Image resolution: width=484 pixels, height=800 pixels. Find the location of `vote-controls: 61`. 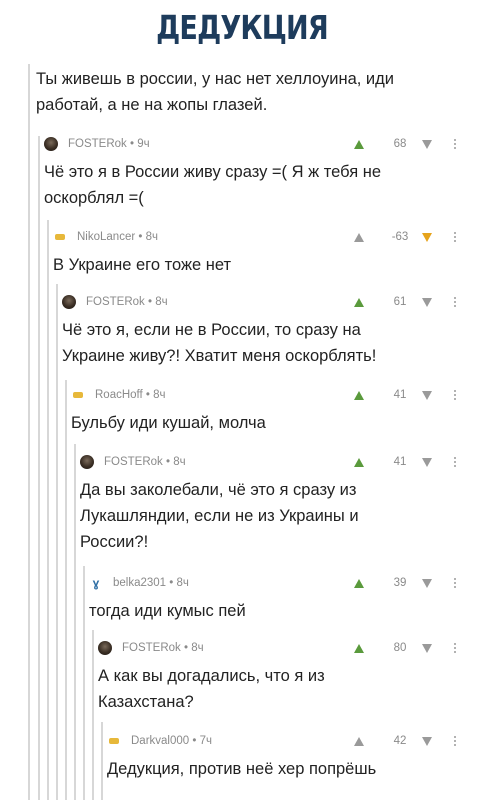

vote-controls: 61 is located at coordinates (405, 302).